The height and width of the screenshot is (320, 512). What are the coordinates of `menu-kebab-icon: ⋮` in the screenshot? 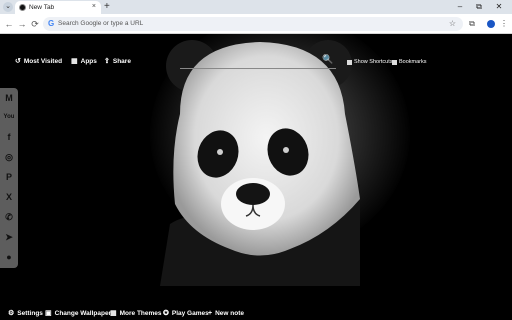 It's located at (504, 24).